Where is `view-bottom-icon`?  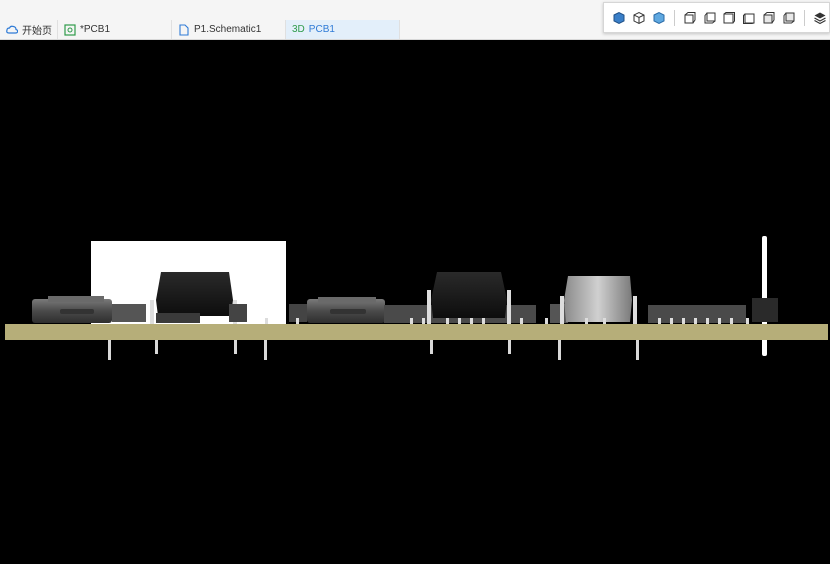
view-bottom-icon is located at coordinates (789, 18).